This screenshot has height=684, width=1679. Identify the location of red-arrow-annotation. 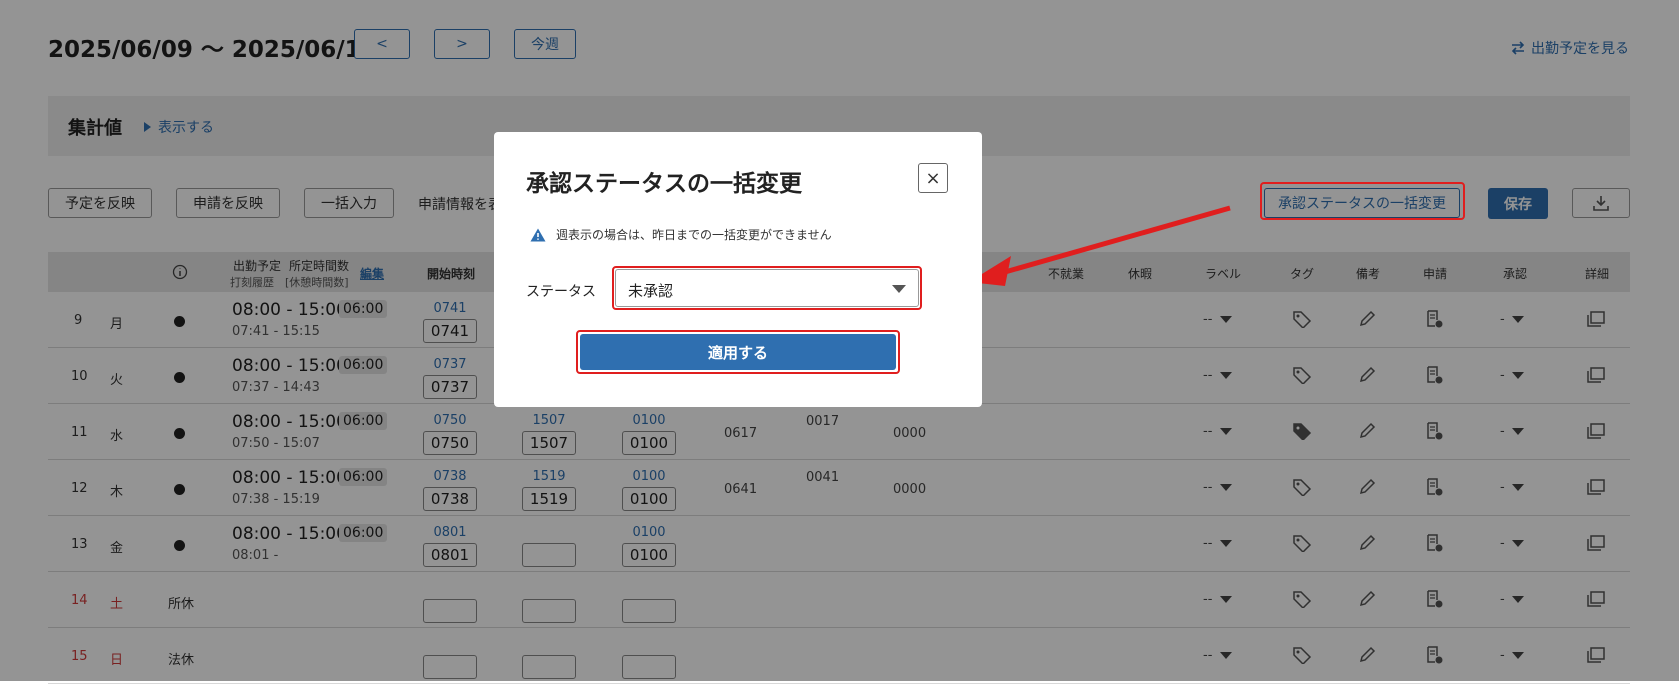
(1100, 245).